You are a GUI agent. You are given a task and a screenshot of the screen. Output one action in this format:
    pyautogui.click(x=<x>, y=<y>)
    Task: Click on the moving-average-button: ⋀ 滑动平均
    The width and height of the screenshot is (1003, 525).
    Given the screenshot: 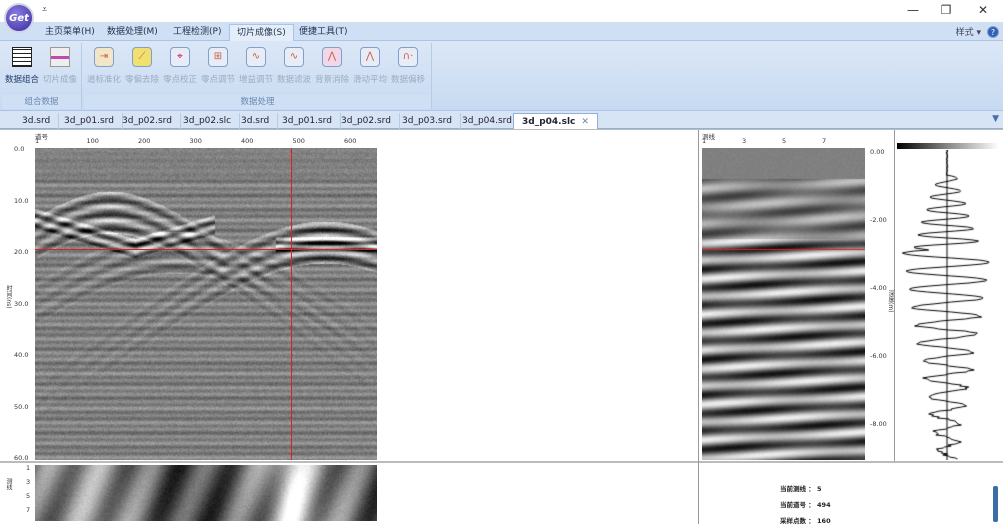 What is the action you would take?
    pyautogui.click(x=370, y=66)
    